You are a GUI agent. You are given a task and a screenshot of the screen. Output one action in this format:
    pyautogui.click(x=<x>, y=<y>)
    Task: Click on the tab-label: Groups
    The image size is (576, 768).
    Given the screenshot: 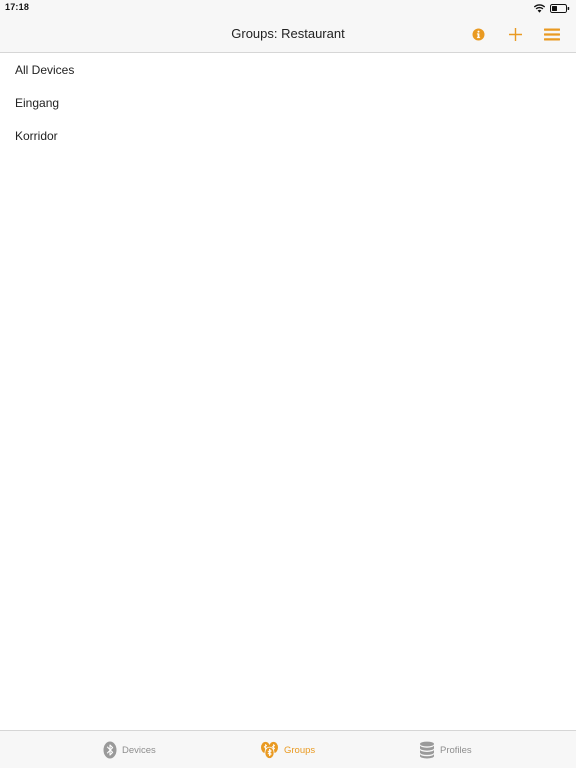 What is the action you would take?
    pyautogui.click(x=300, y=750)
    